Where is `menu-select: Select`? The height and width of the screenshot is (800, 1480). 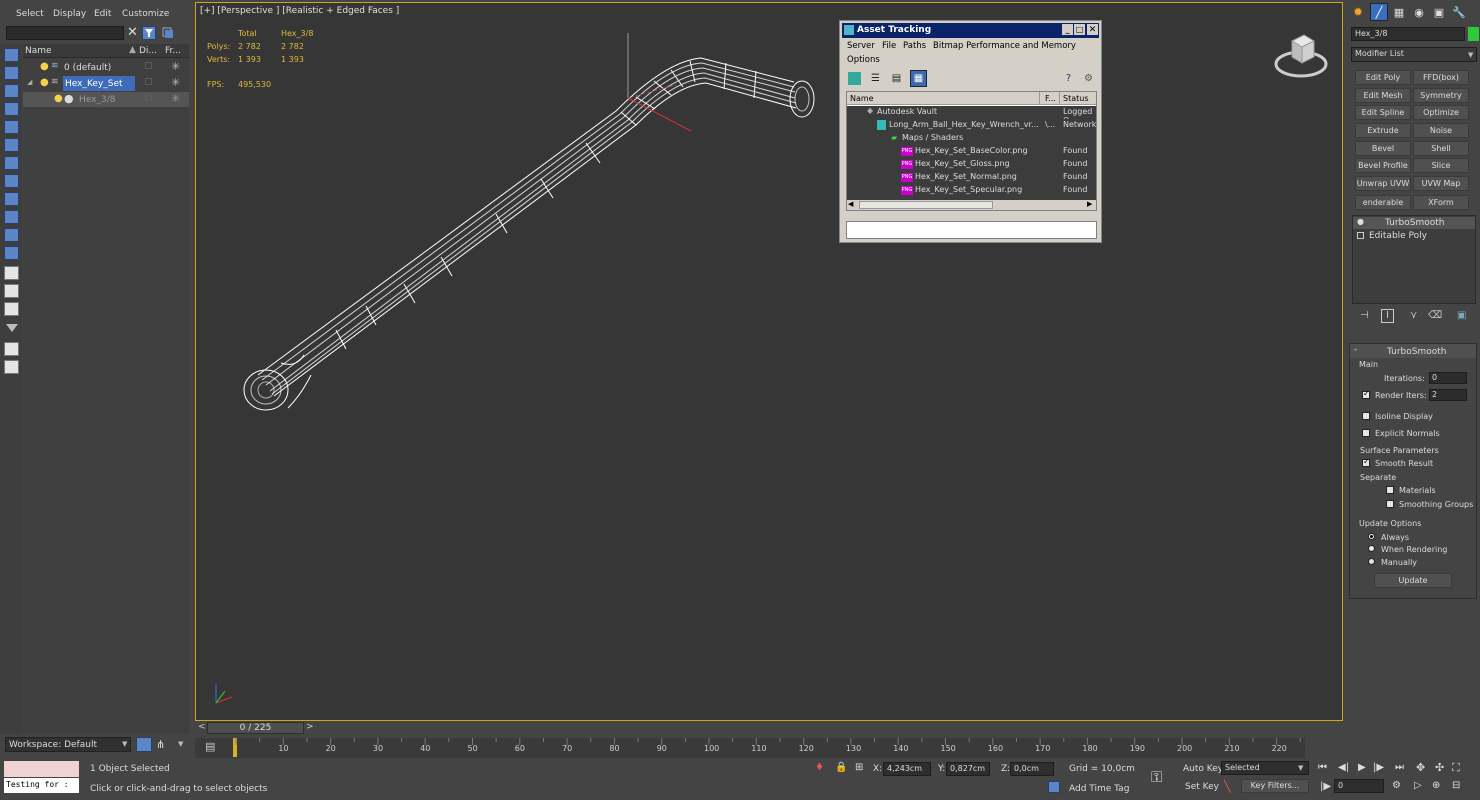 menu-select: Select is located at coordinates (30, 14).